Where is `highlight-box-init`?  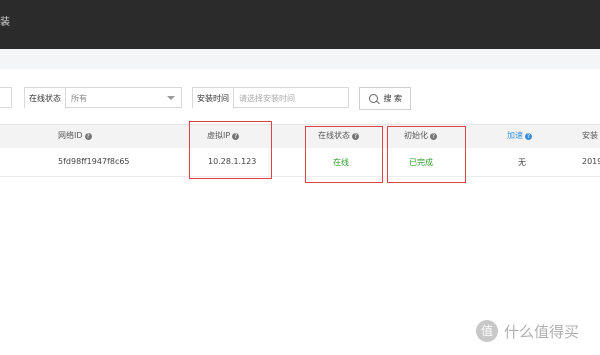
highlight-box-init is located at coordinates (426, 154).